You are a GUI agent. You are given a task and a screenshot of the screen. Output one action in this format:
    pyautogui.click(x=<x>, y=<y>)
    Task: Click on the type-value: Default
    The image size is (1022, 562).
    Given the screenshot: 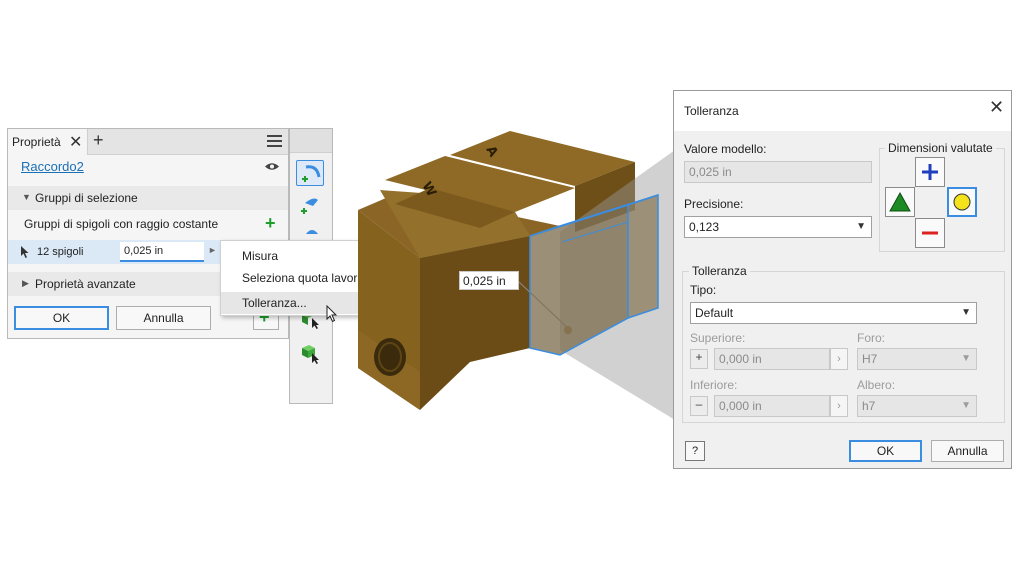 What is the action you would take?
    pyautogui.click(x=714, y=313)
    